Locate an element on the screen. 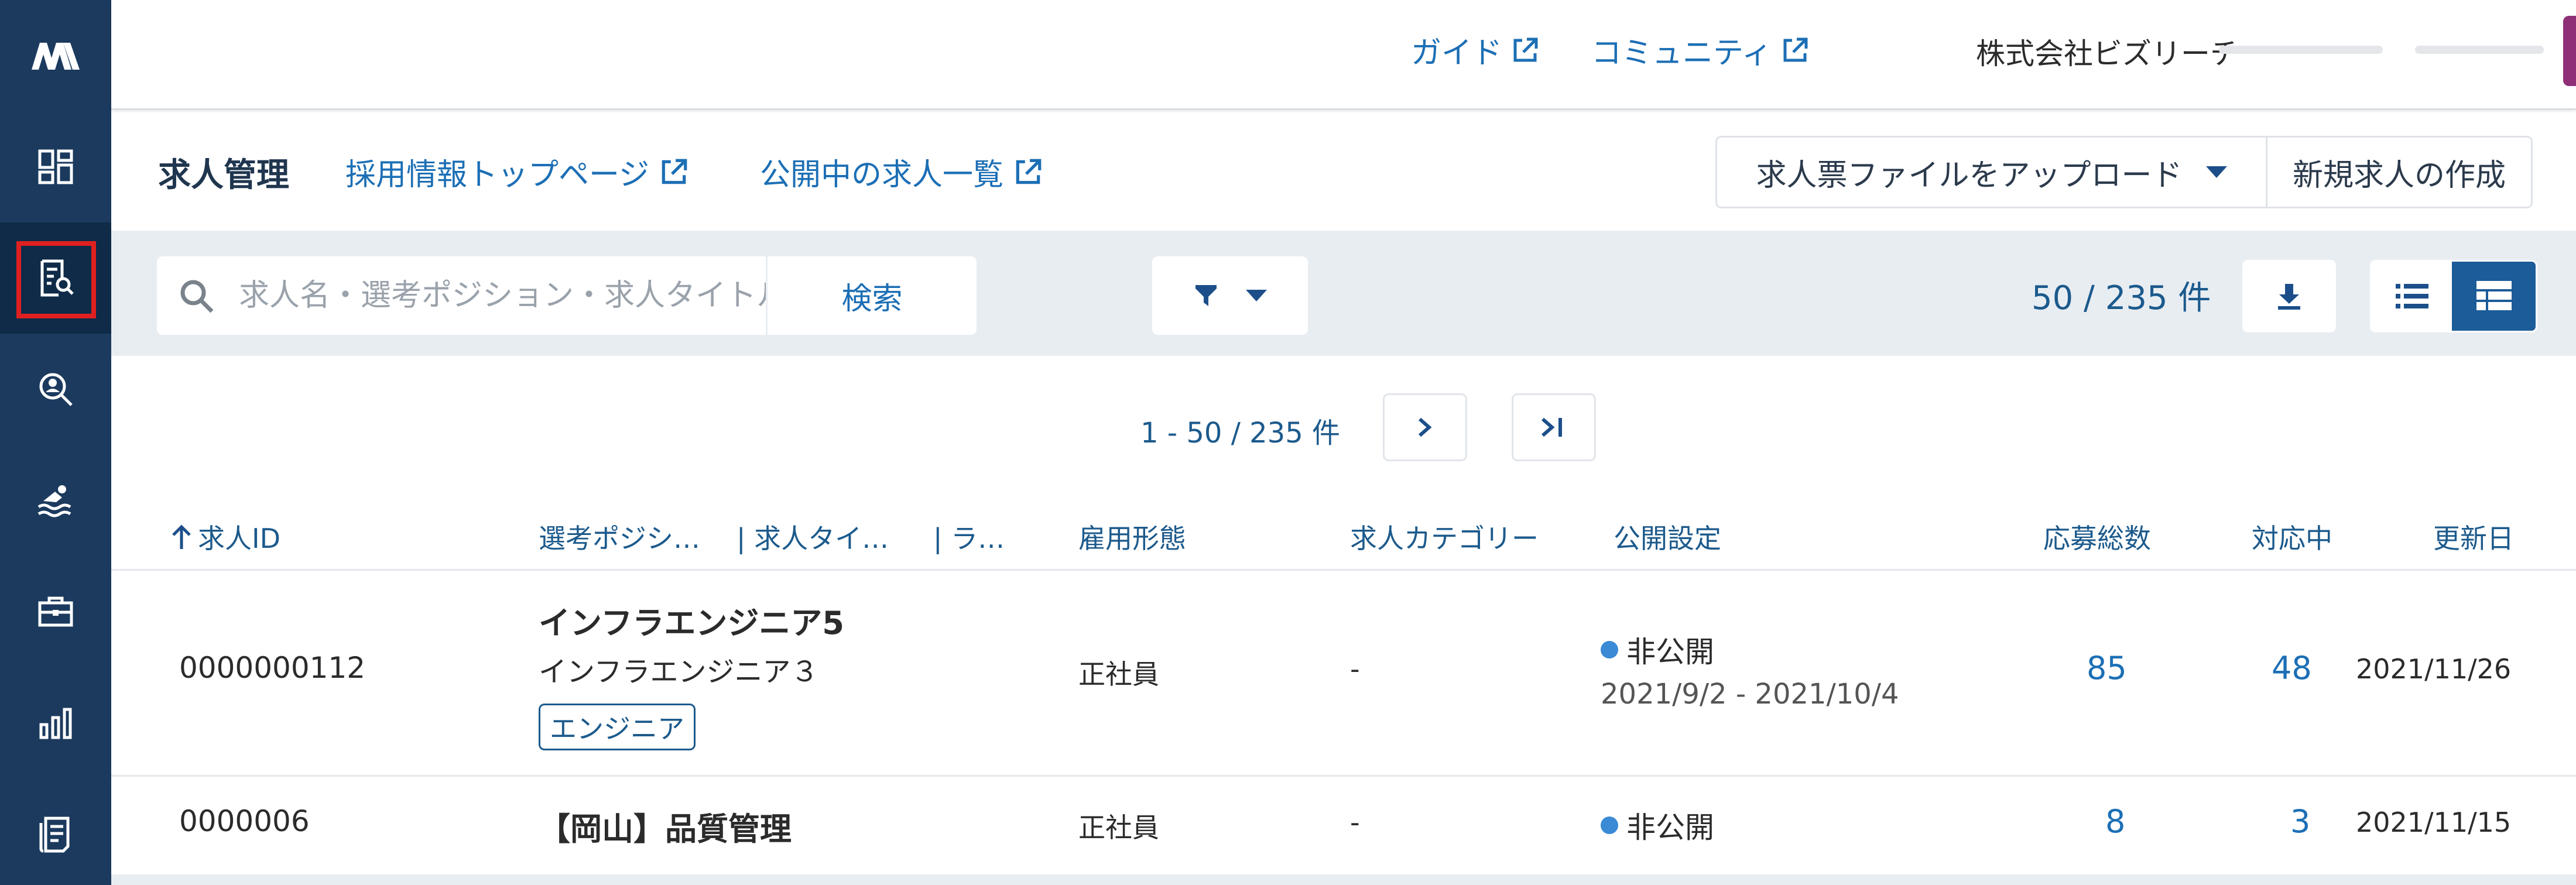 This screenshot has width=2576, height=885. column-header-id-label: 求人ID is located at coordinates (239, 538).